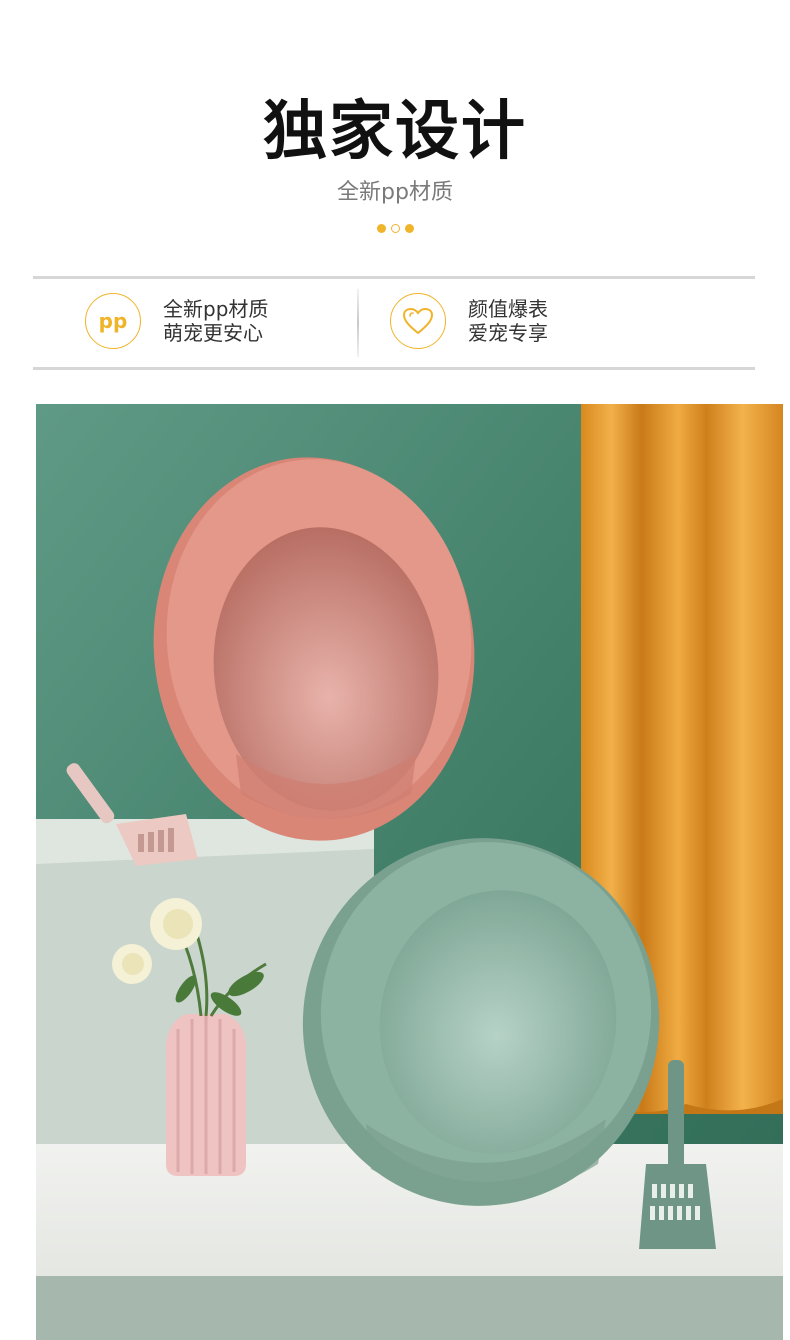 The width and height of the screenshot is (790, 1340). I want to click on feature-text: 全新pp材质 萌宠更安心, so click(215, 321).